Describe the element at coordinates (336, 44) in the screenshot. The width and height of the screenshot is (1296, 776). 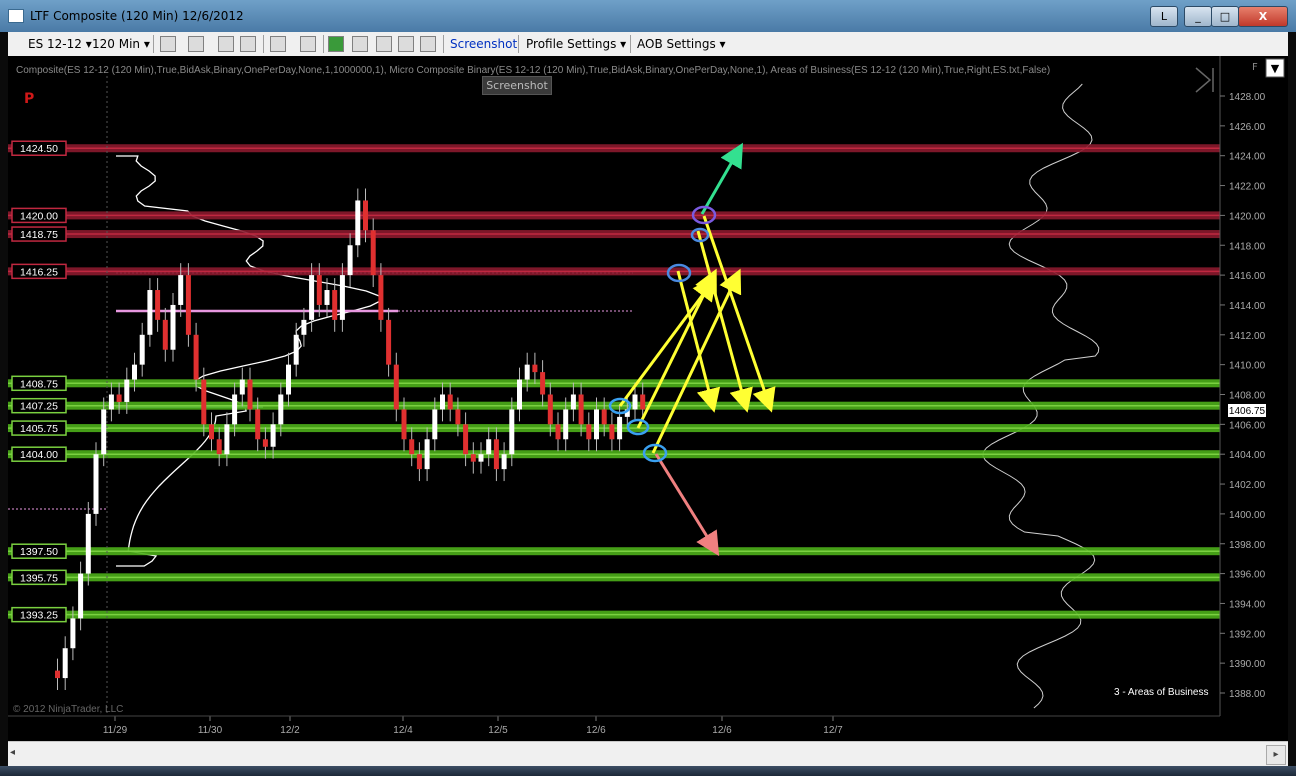
I see `data-box-icon` at that location.